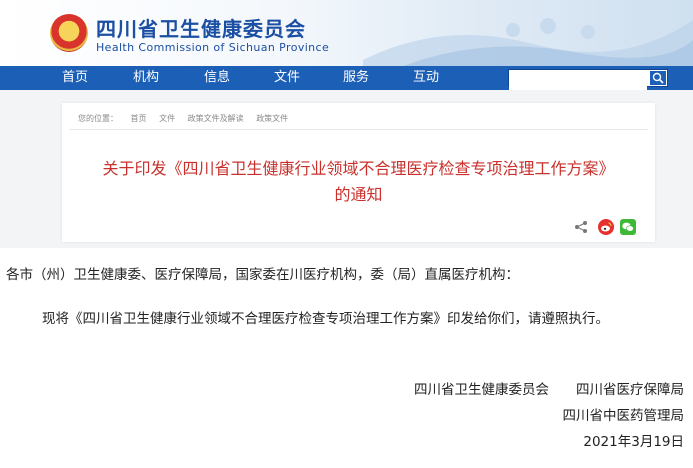 The height and width of the screenshot is (468, 693). I want to click on emblem-icon: ★, so click(69, 33).